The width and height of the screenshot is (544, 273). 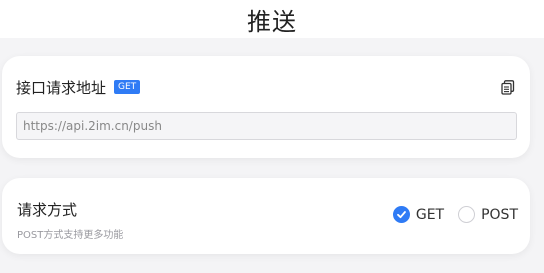 I want to click on radio-get-indicator, so click(x=401, y=214).